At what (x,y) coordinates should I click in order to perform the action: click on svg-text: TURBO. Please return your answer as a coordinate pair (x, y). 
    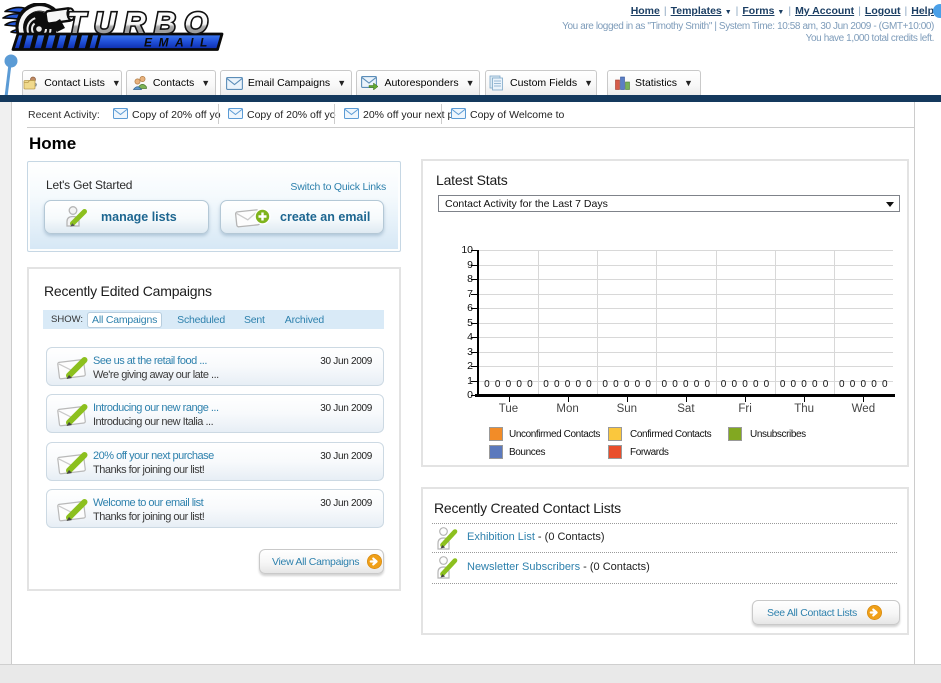
    Looking at the image, I should click on (141, 23).